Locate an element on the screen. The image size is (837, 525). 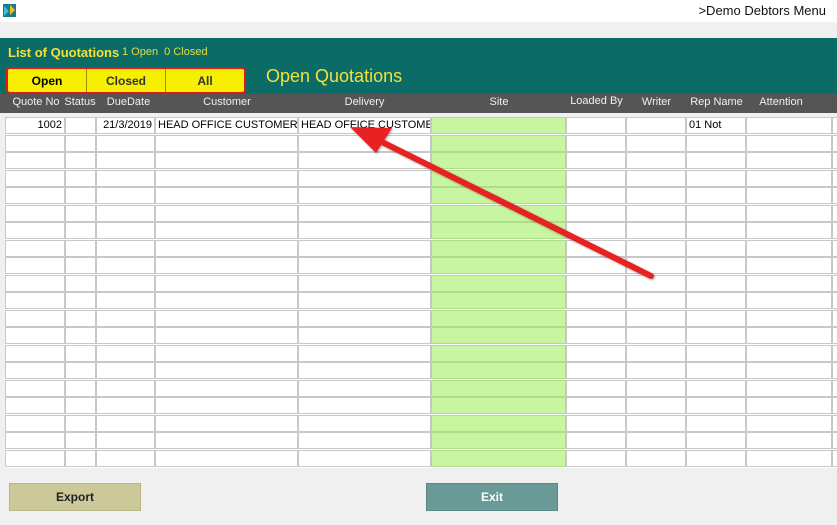
column-header-attention: Attention is located at coordinates (781, 102).